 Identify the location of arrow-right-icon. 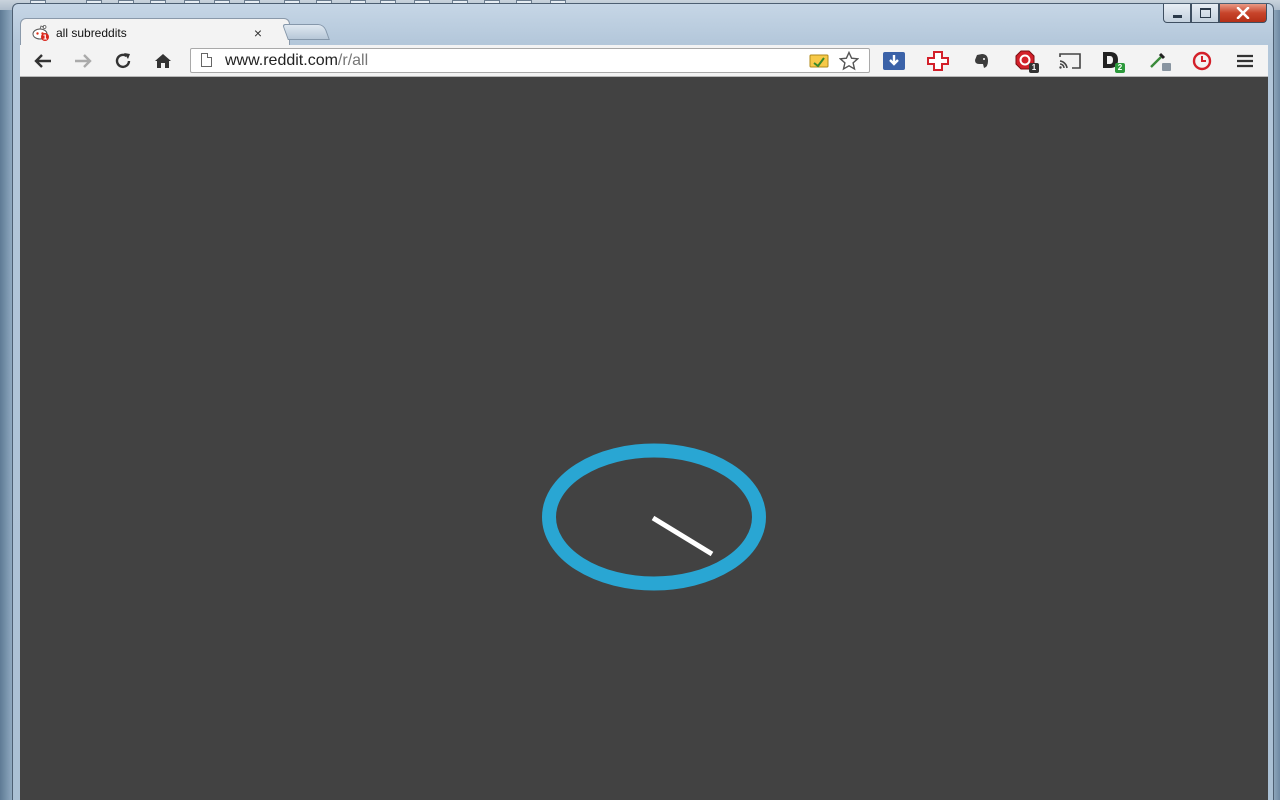
(83, 61).